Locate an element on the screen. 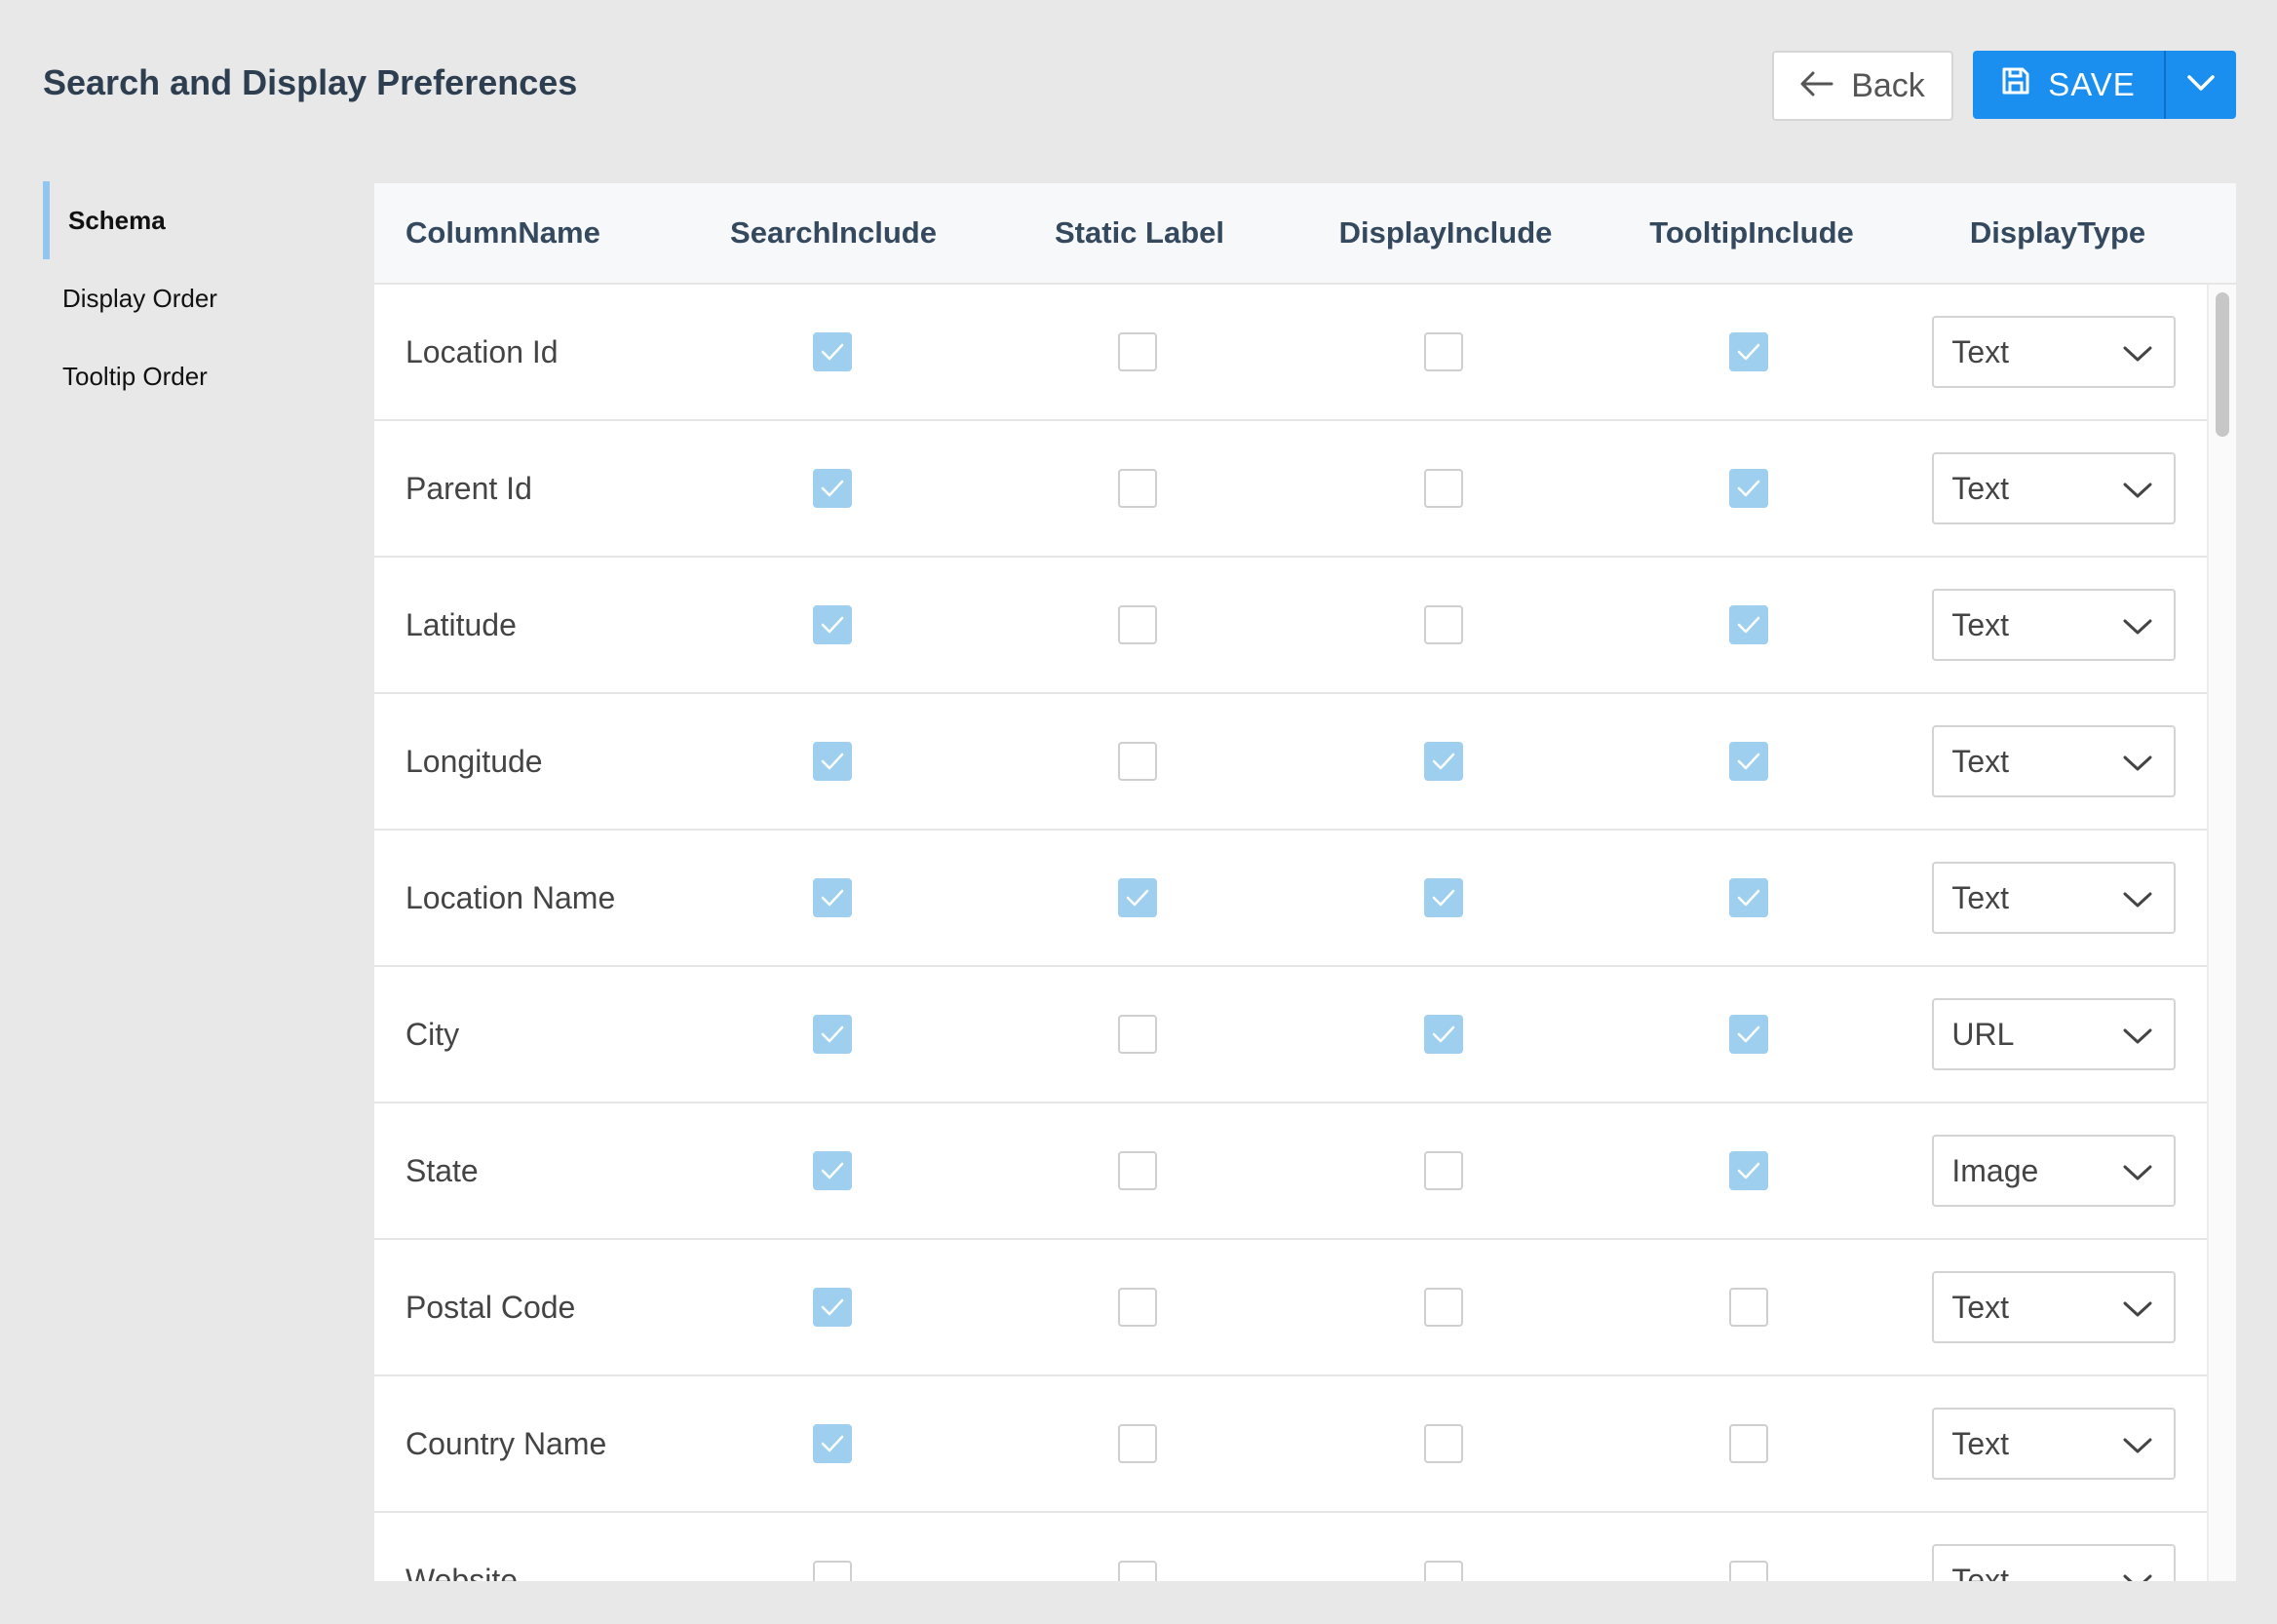  displaytype-select: Image is located at coordinates (2054, 1171).